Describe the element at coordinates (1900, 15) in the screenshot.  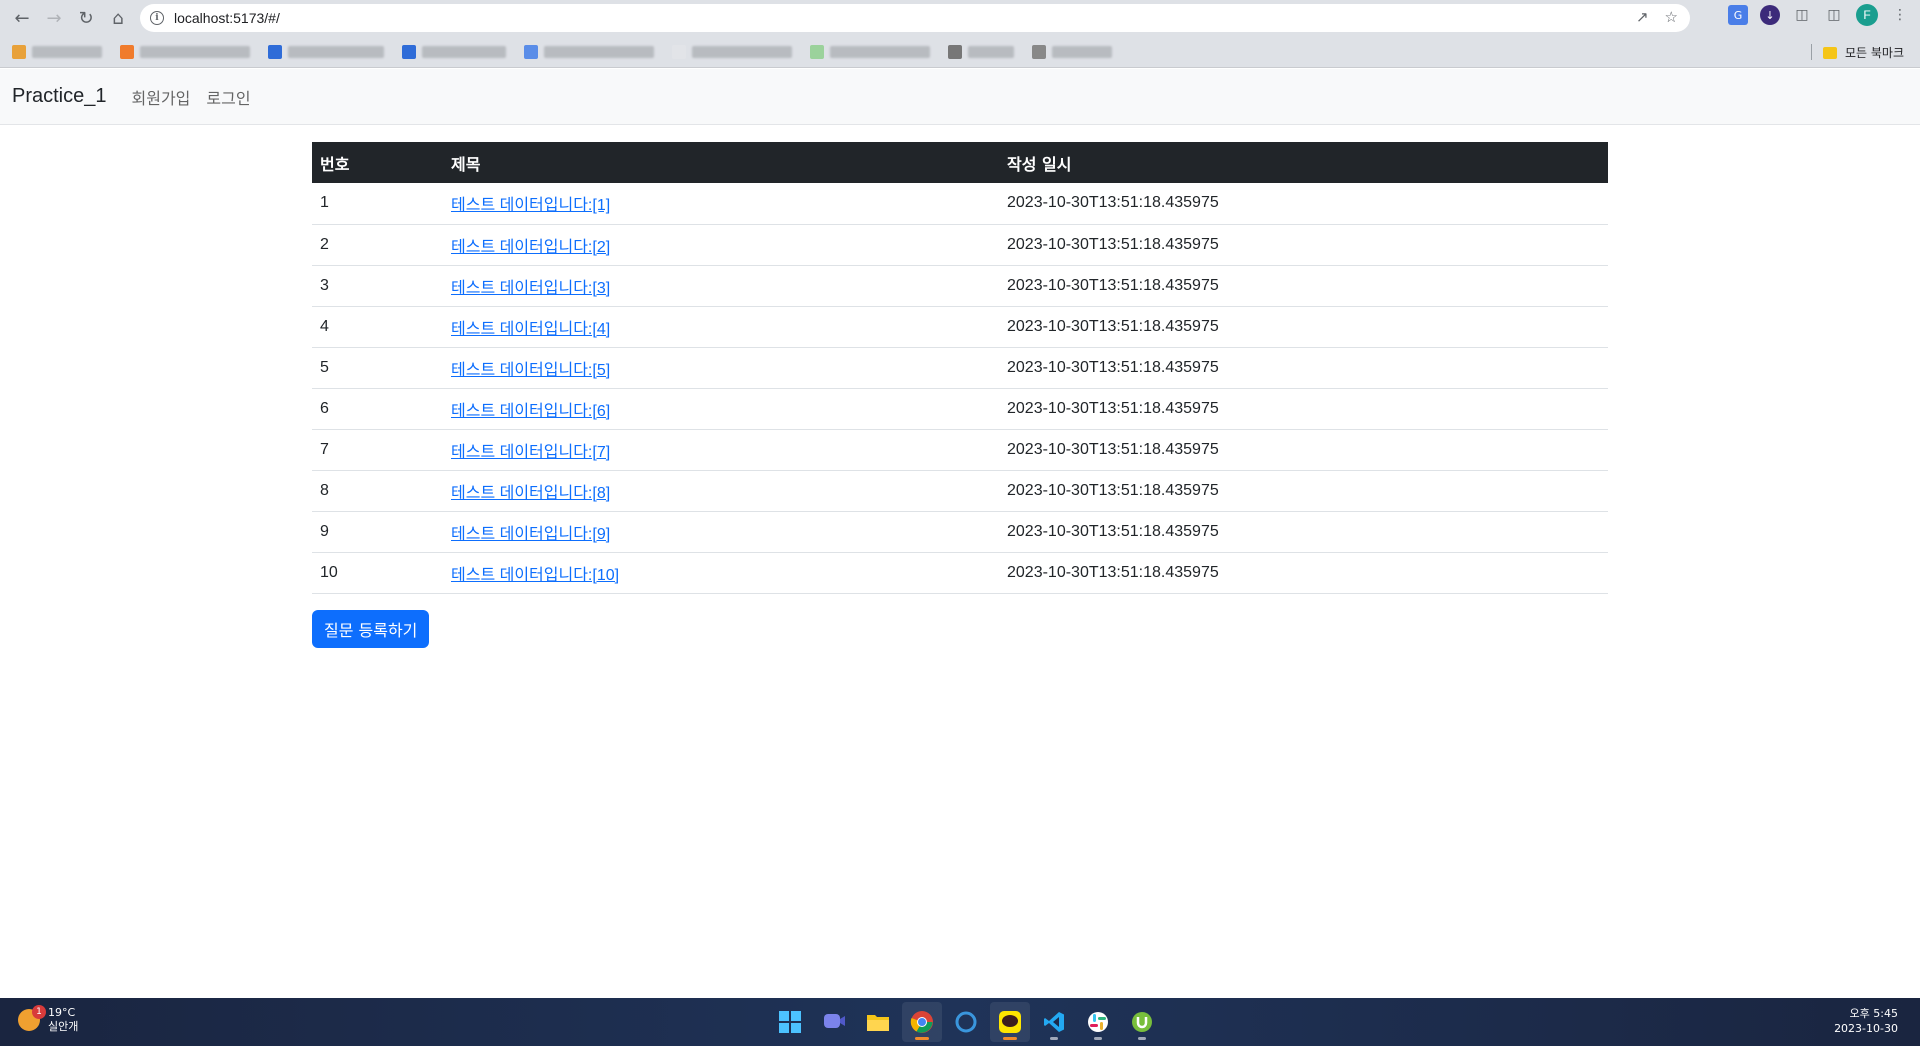
I see `menu-kebab-icon: ⋮` at that location.